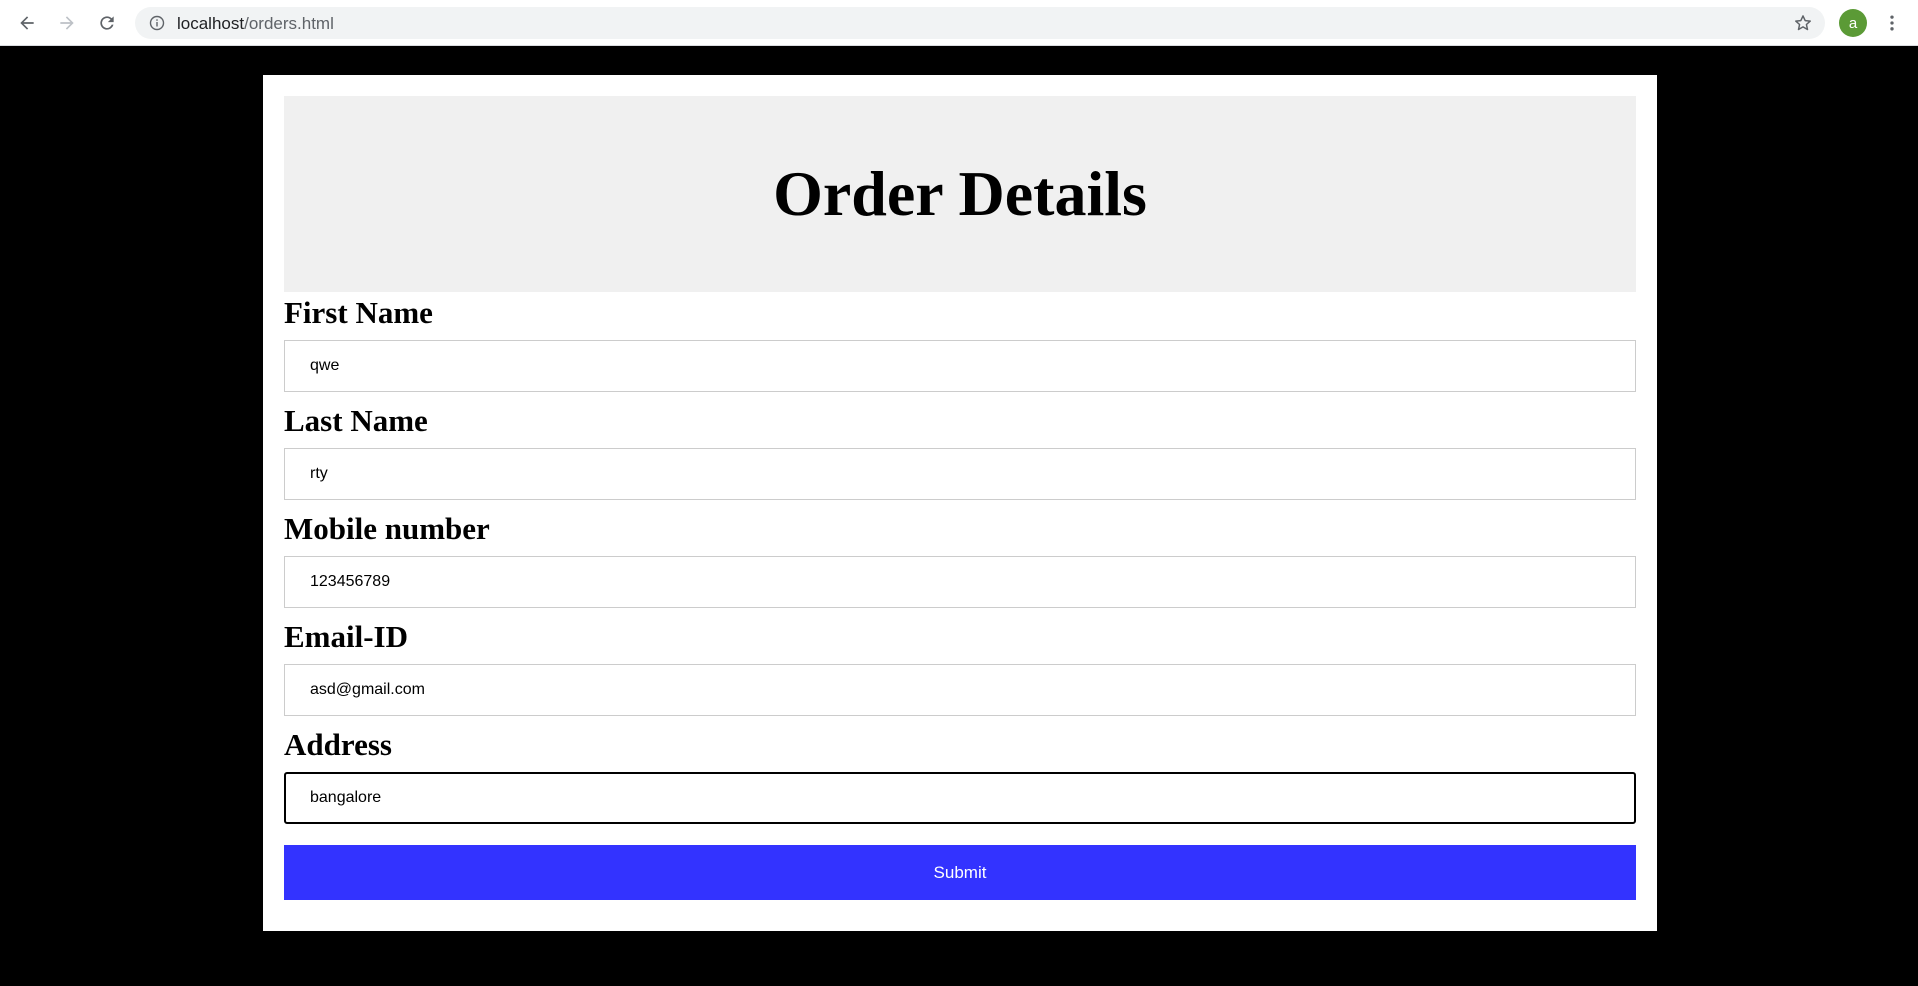 Image resolution: width=1918 pixels, height=986 pixels. I want to click on reload-icon, so click(107, 23).